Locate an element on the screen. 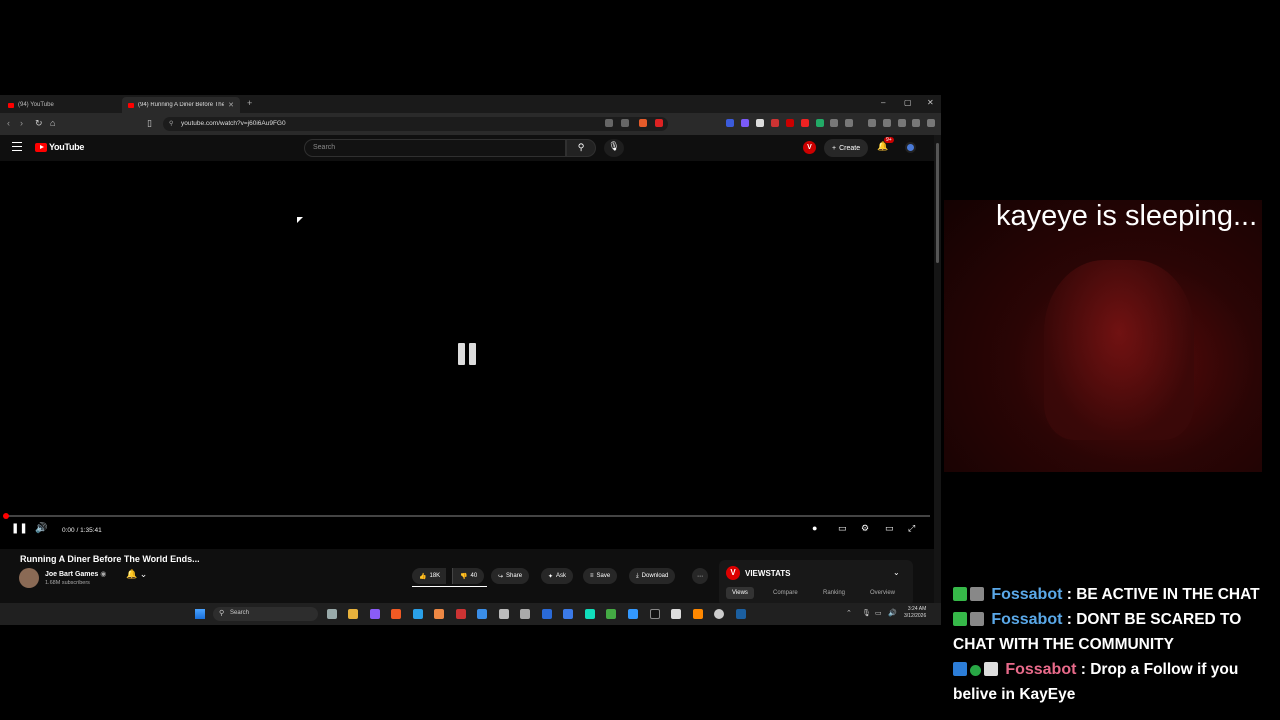  brave-rewards-icon is located at coordinates (659, 123).